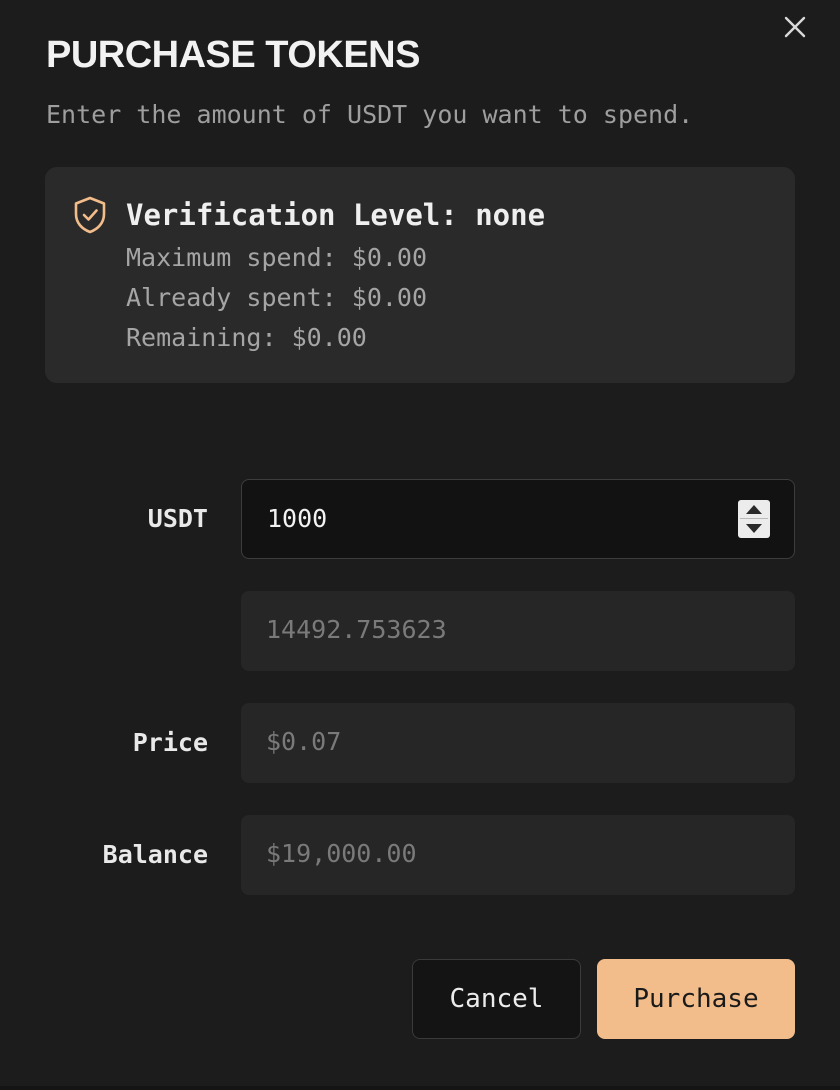 Image resolution: width=840 pixels, height=1090 pixels. Describe the element at coordinates (356, 629) in the screenshot. I see `token-amount-value: 14492.753623` at that location.